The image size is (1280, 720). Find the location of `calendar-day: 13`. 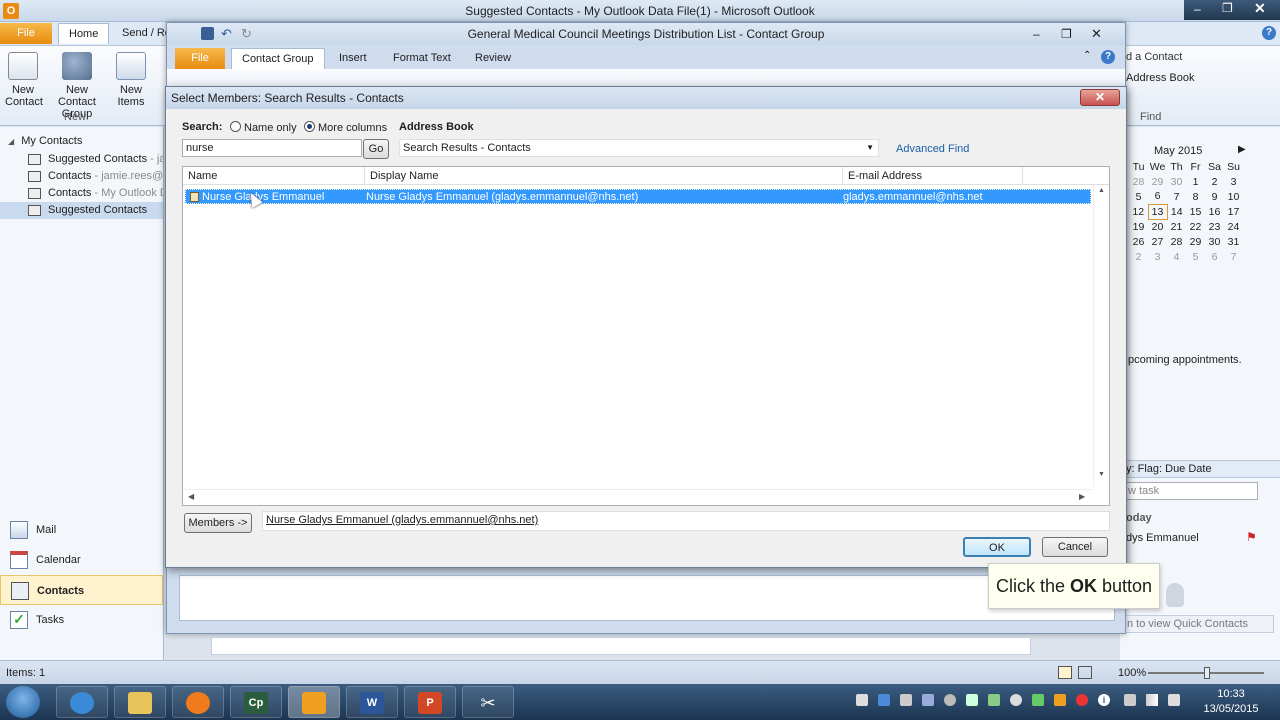

calendar-day: 13 is located at coordinates (1157, 211).